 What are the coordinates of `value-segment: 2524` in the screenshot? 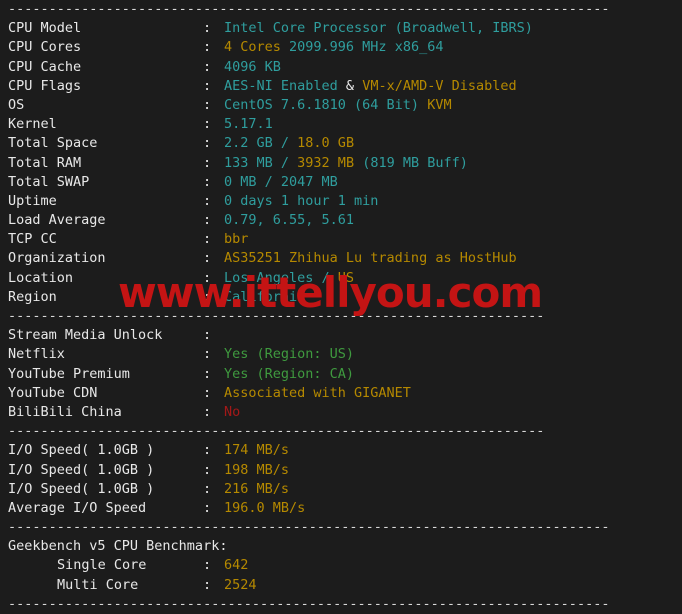 It's located at (240, 584).